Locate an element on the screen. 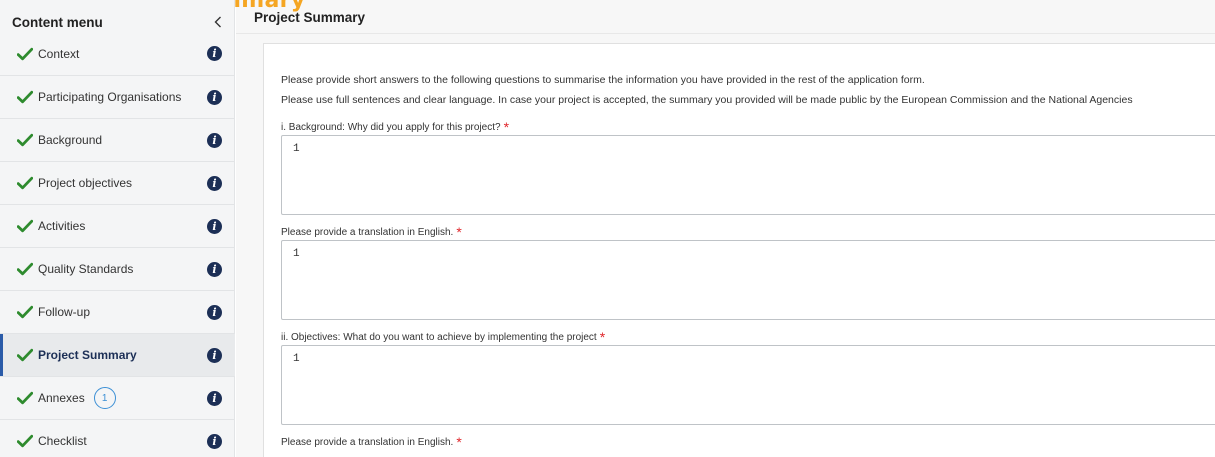 This screenshot has height=457, width=1215. sidebar-item-background: Background i is located at coordinates (117, 139).